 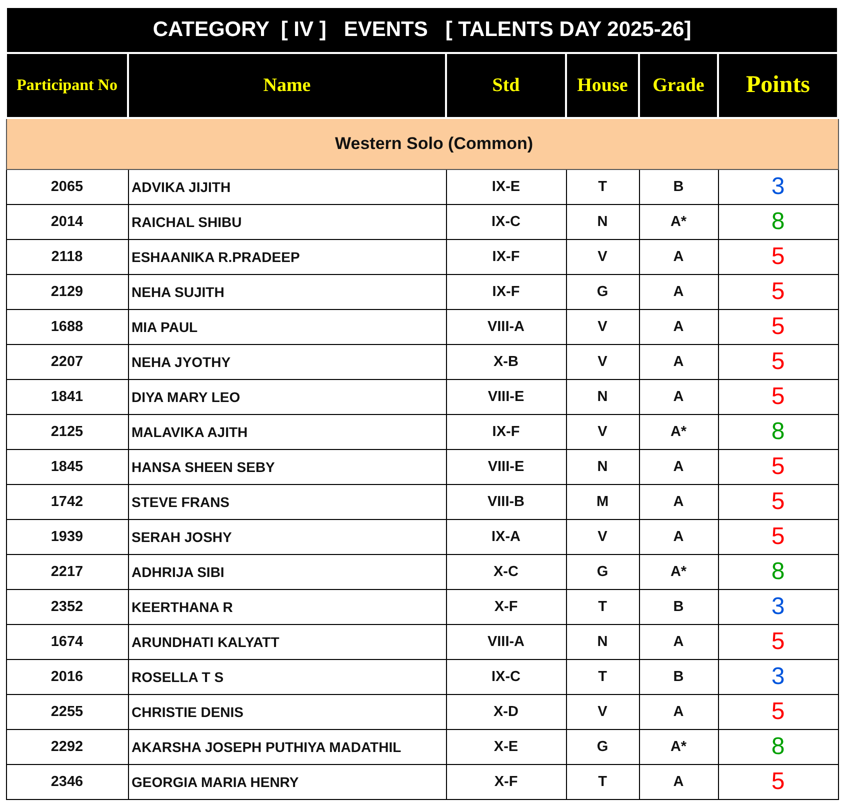 What do you see at coordinates (287, 572) in the screenshot?
I see `table-cell: ADHRIJA SIBI` at bounding box center [287, 572].